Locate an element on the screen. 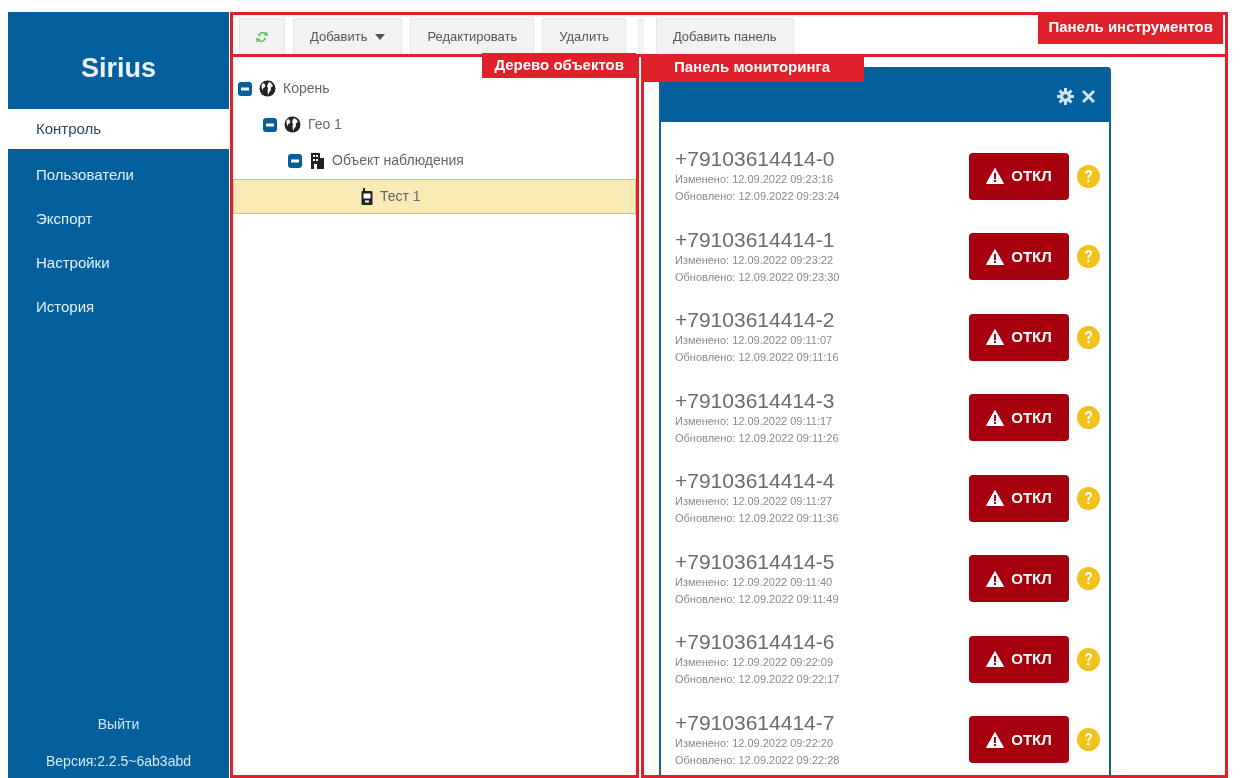 The width and height of the screenshot is (1246, 778). annotation-label: Панель инструментов is located at coordinates (1130, 29).